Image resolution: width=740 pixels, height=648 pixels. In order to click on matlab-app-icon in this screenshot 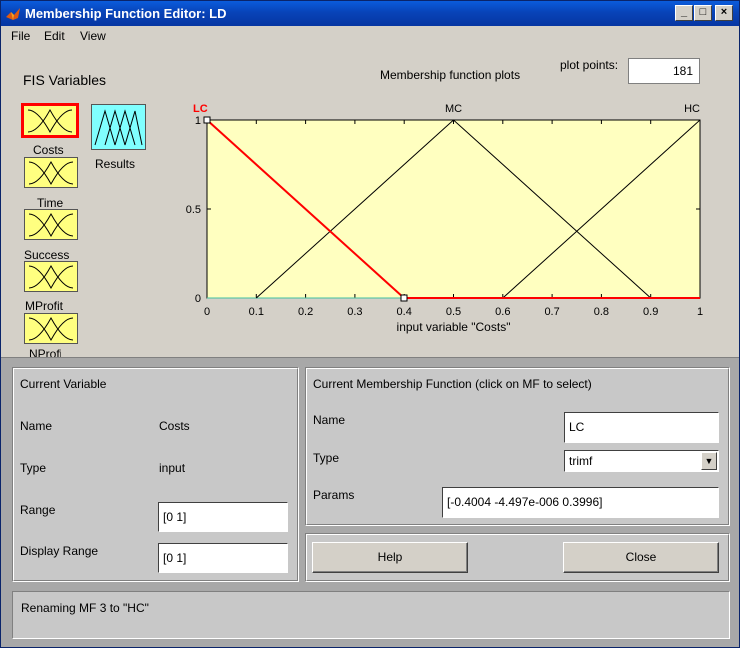, I will do `click(13, 14)`.